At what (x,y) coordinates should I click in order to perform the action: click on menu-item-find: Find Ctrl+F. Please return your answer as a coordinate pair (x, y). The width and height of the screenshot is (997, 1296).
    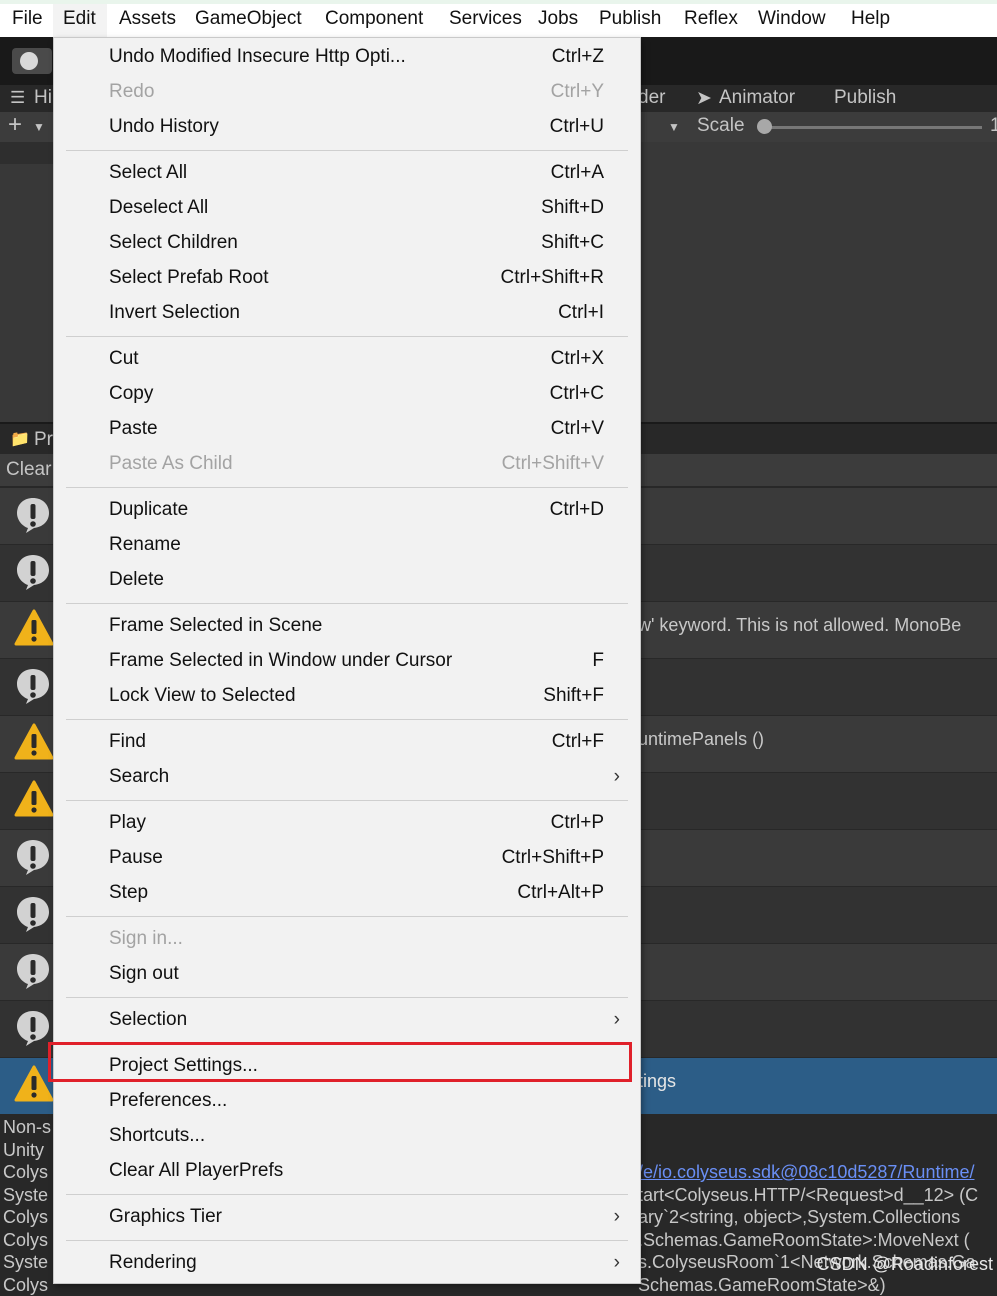
    Looking at the image, I should click on (347, 742).